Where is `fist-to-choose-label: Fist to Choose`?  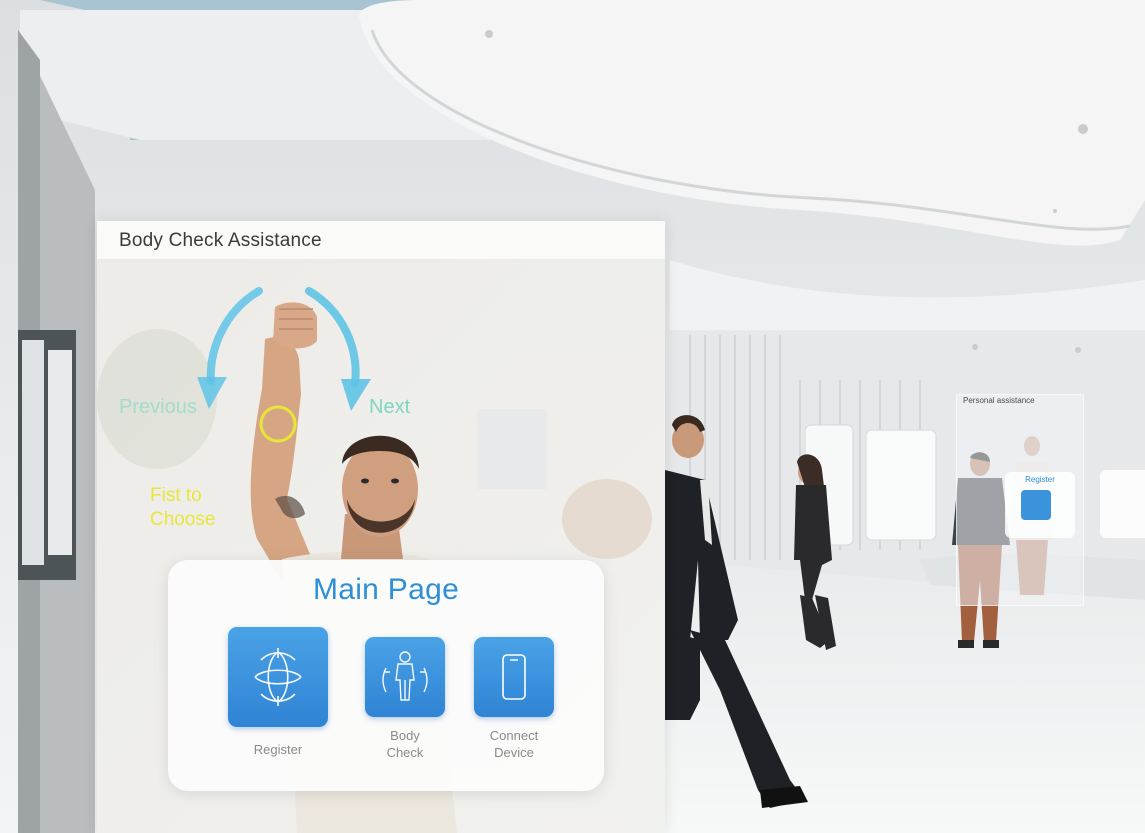
fist-to-choose-label: Fist to Choose is located at coordinates (195, 508).